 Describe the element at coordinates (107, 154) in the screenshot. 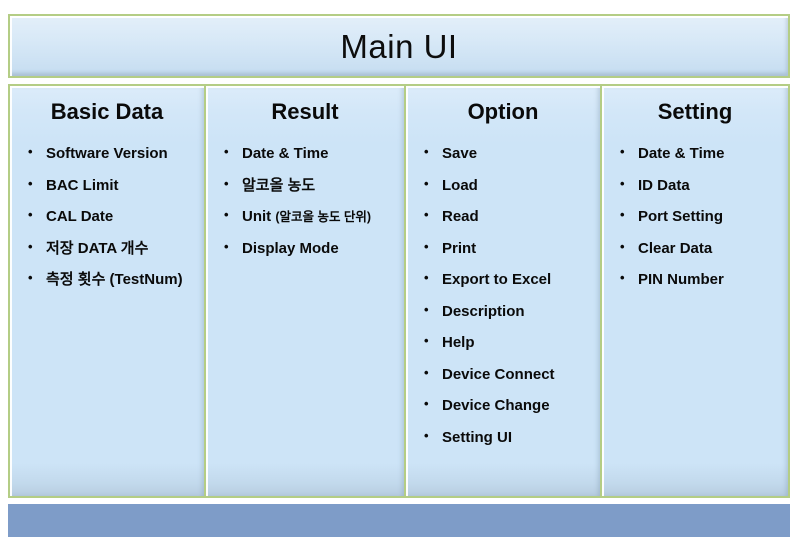

I see `list-item: Software Version` at that location.